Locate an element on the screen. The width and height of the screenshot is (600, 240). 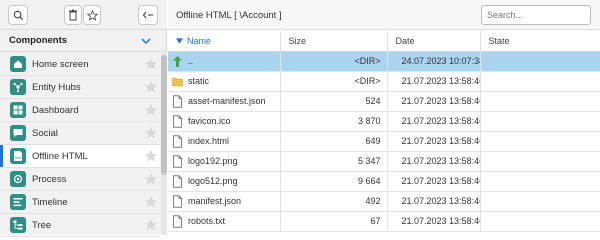
column-header-name-label: Name is located at coordinates (199, 40).